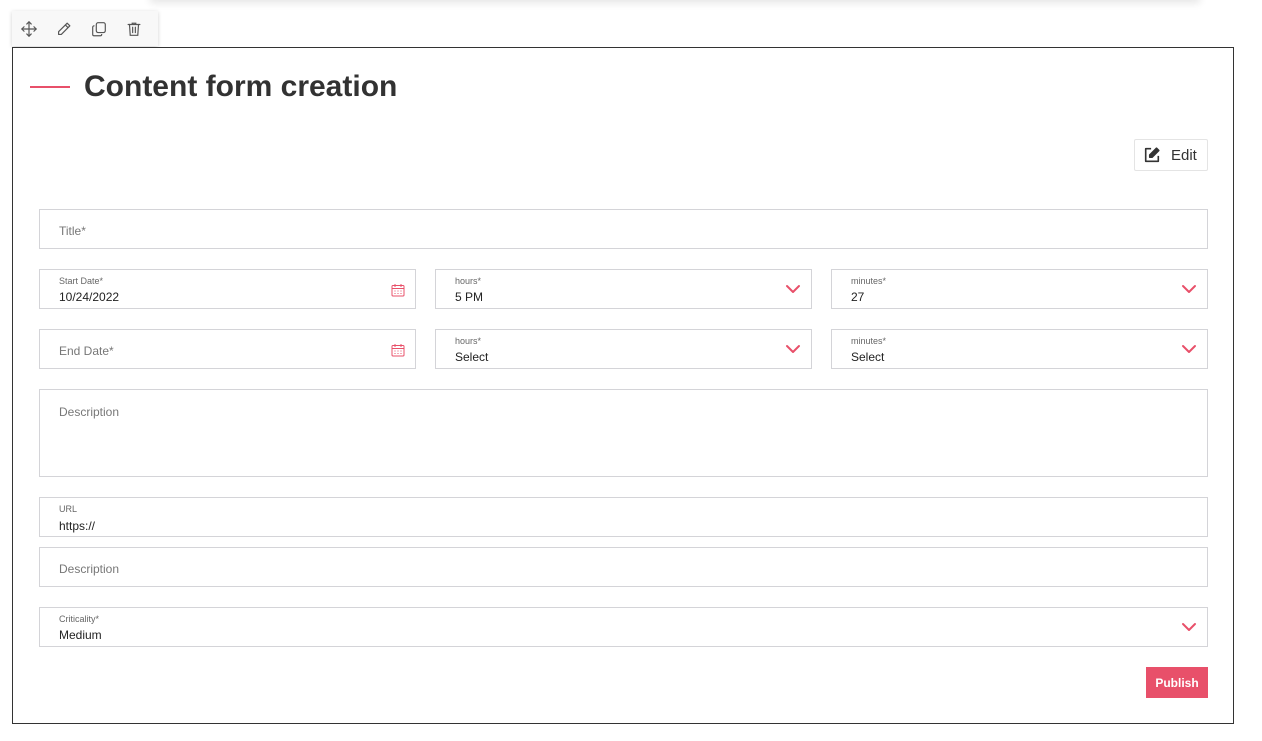 This screenshot has height=741, width=1262. Describe the element at coordinates (623, 567) in the screenshot. I see `link-description-input: Description` at that location.